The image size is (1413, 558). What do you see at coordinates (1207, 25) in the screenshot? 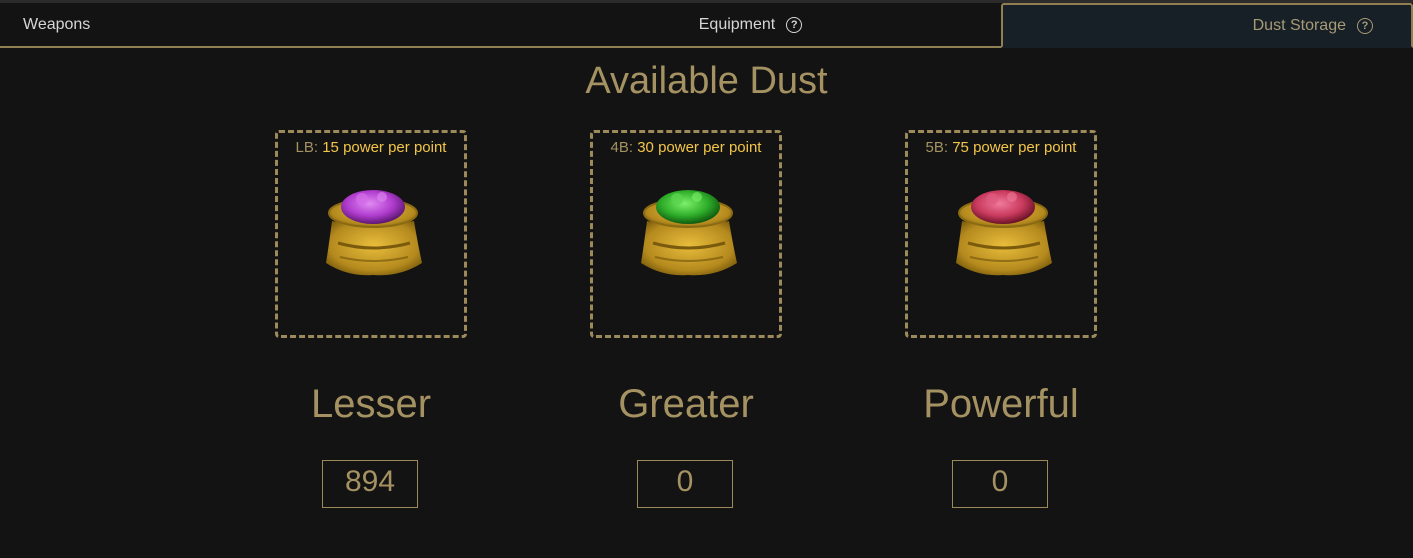
I see `tab-dust-storage: Dust Storage ?` at bounding box center [1207, 25].